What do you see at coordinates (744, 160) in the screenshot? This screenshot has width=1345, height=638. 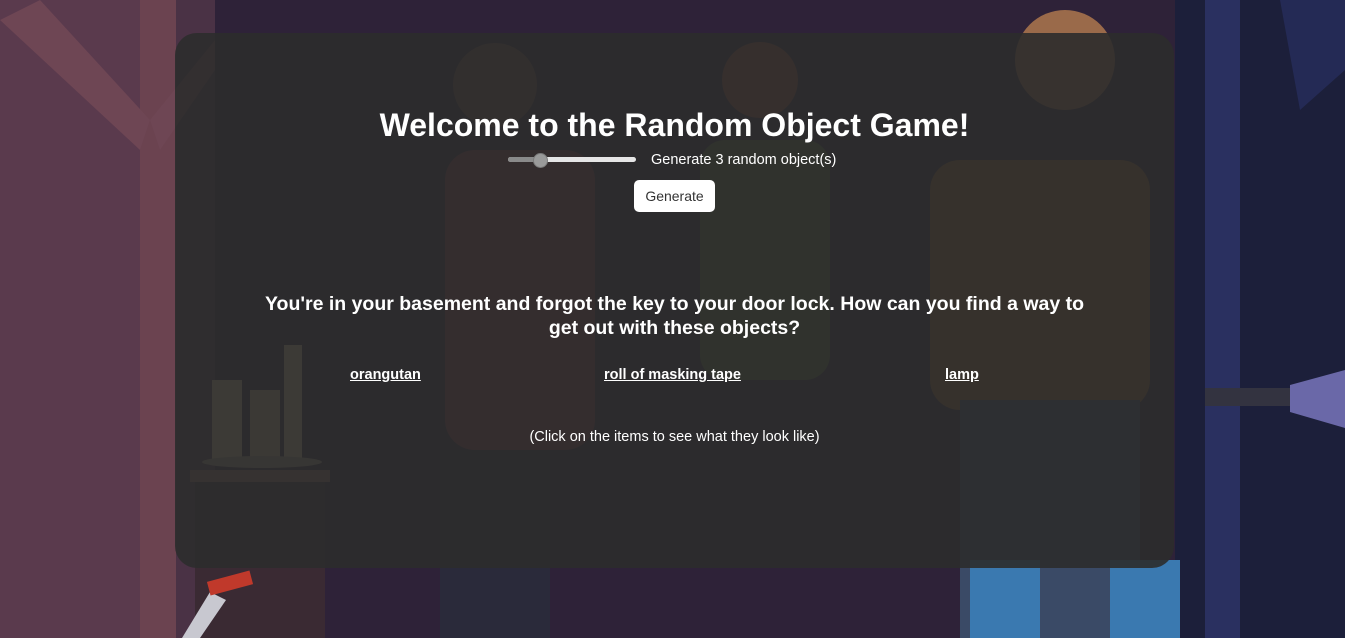 I see `object-count-label: Generate 3 random object(s)` at bounding box center [744, 160].